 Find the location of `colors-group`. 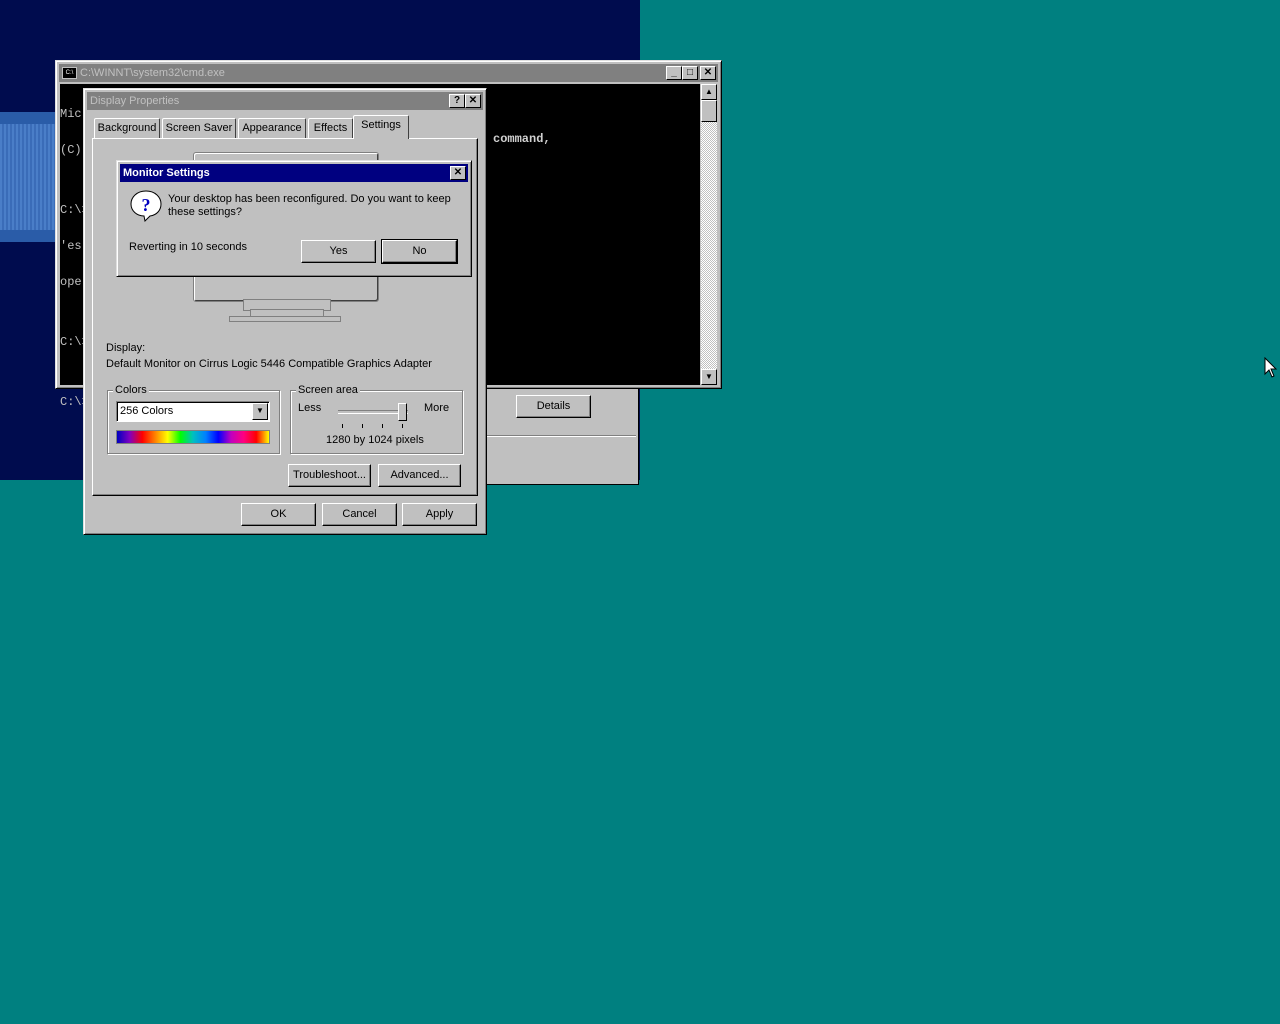

colors-group is located at coordinates (193, 422).